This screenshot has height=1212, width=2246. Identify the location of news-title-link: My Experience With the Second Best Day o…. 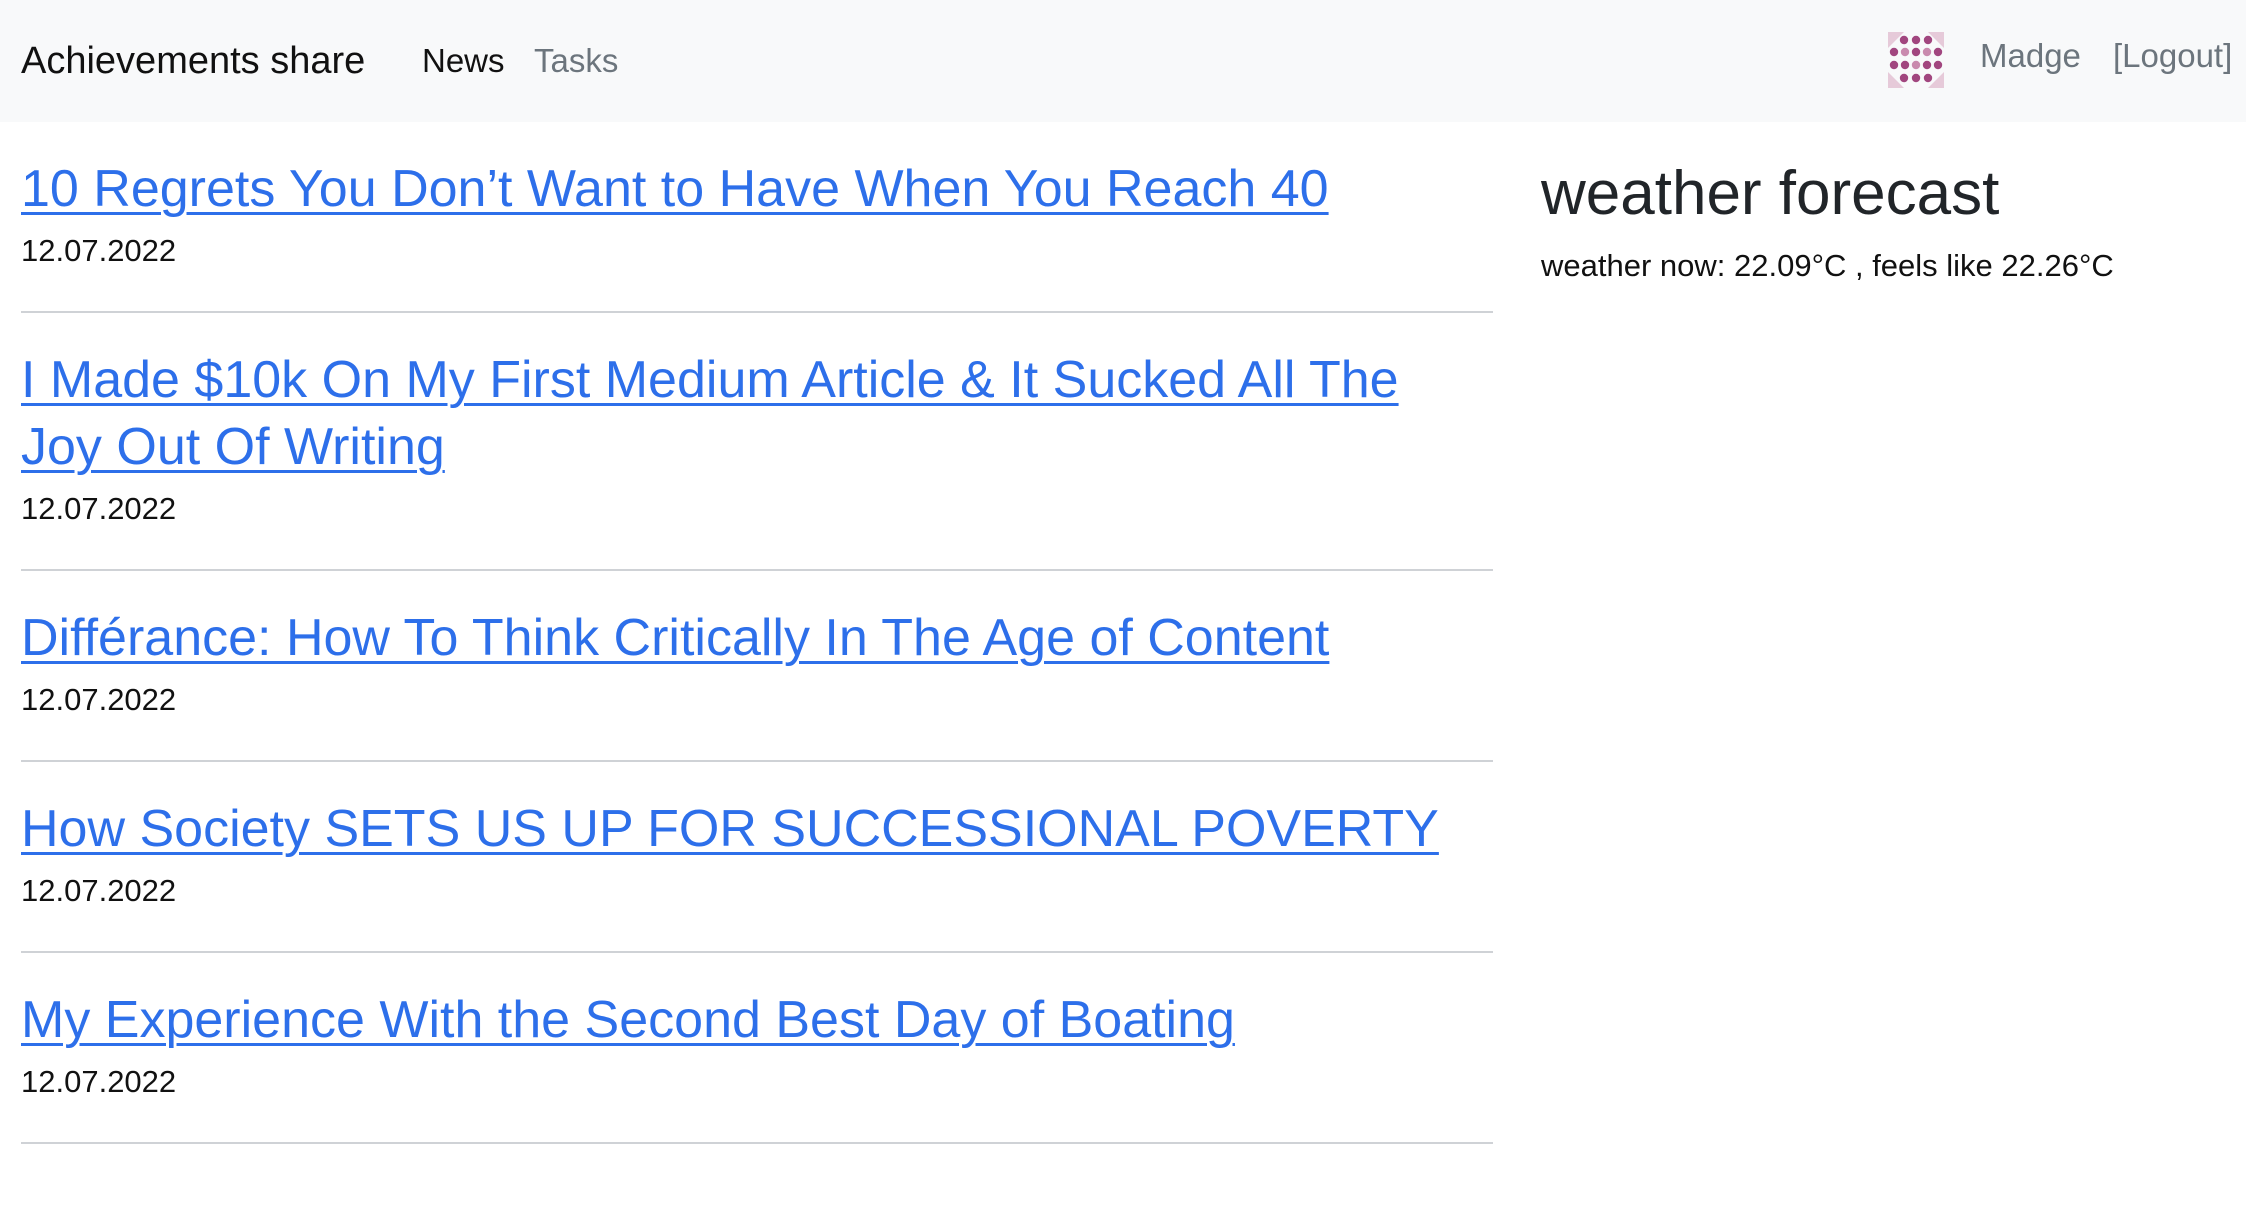
(757, 1020).